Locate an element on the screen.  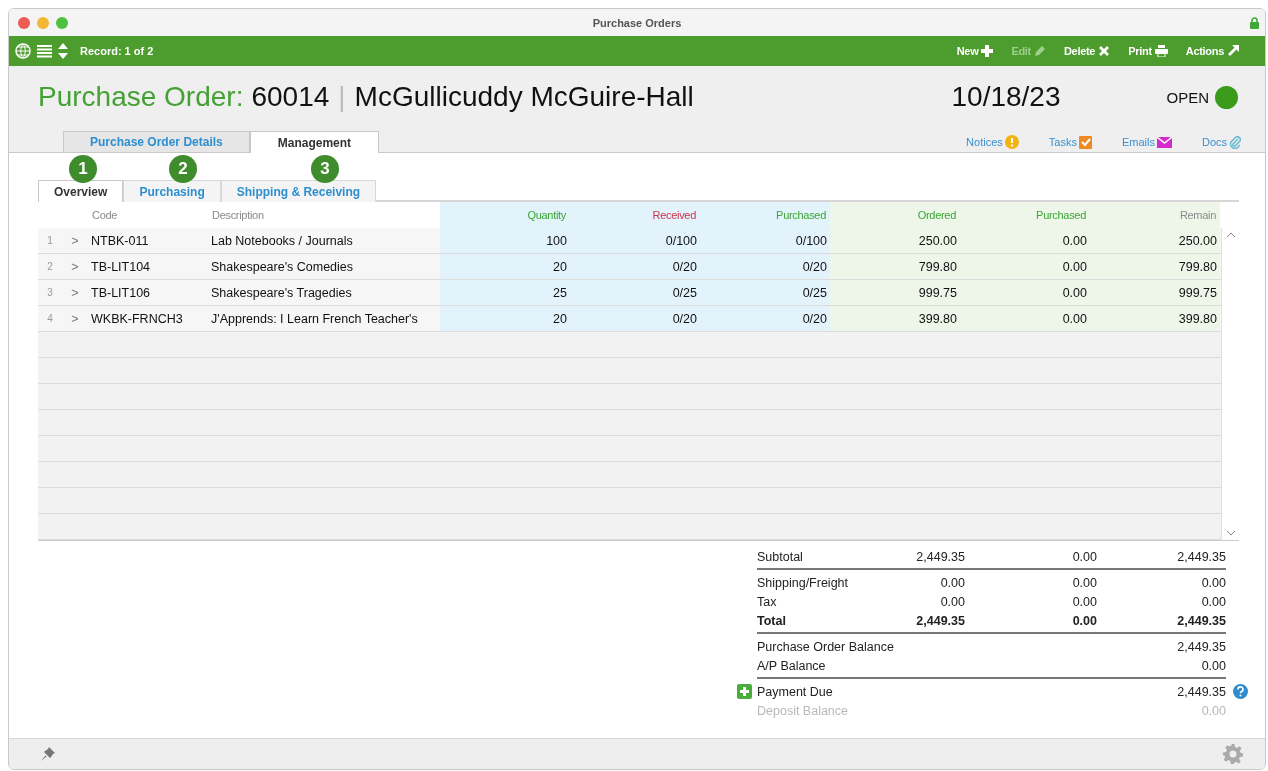
help-icon is located at coordinates (1240, 691).